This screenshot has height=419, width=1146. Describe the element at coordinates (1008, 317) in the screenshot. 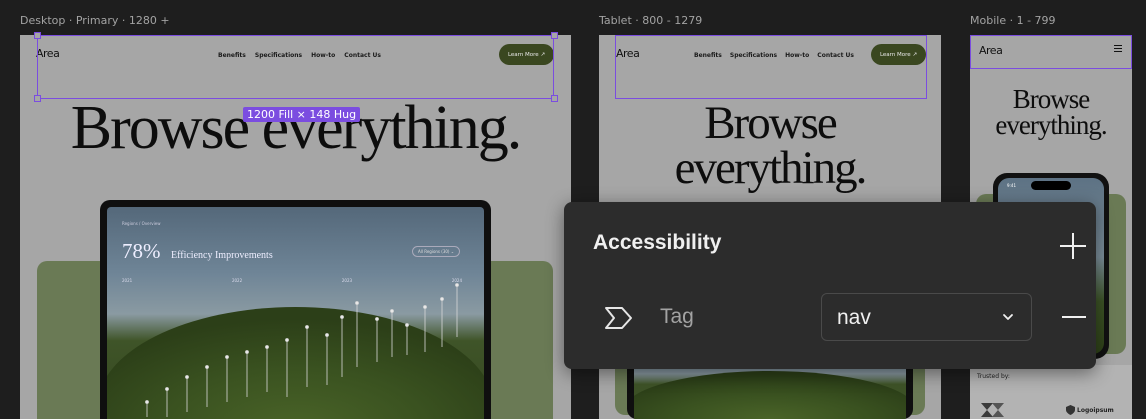

I see `chevron-down-icon` at that location.